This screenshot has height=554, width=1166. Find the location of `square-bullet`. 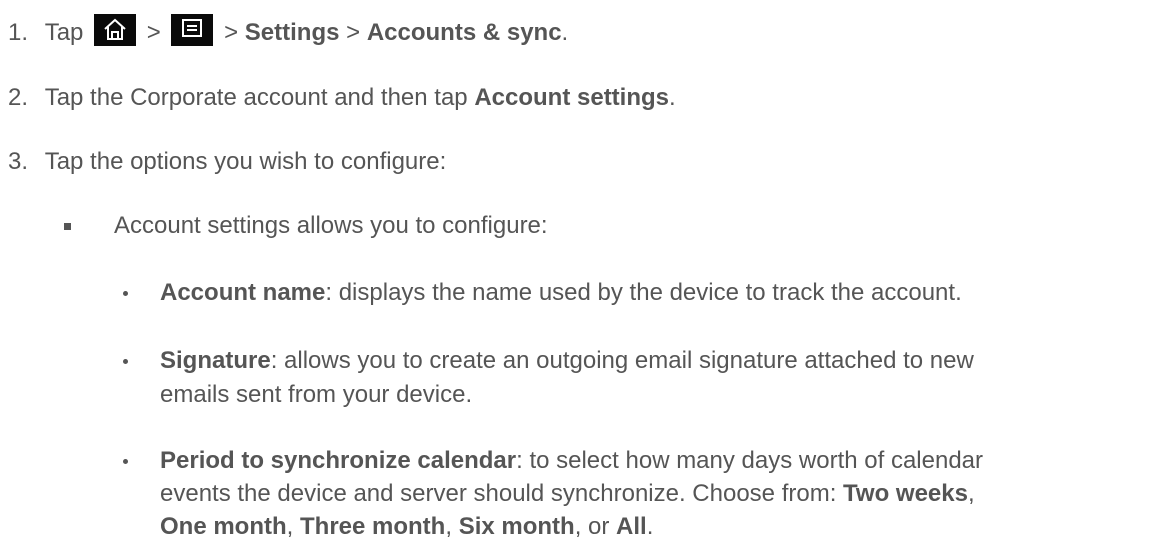

square-bullet is located at coordinates (67, 226).